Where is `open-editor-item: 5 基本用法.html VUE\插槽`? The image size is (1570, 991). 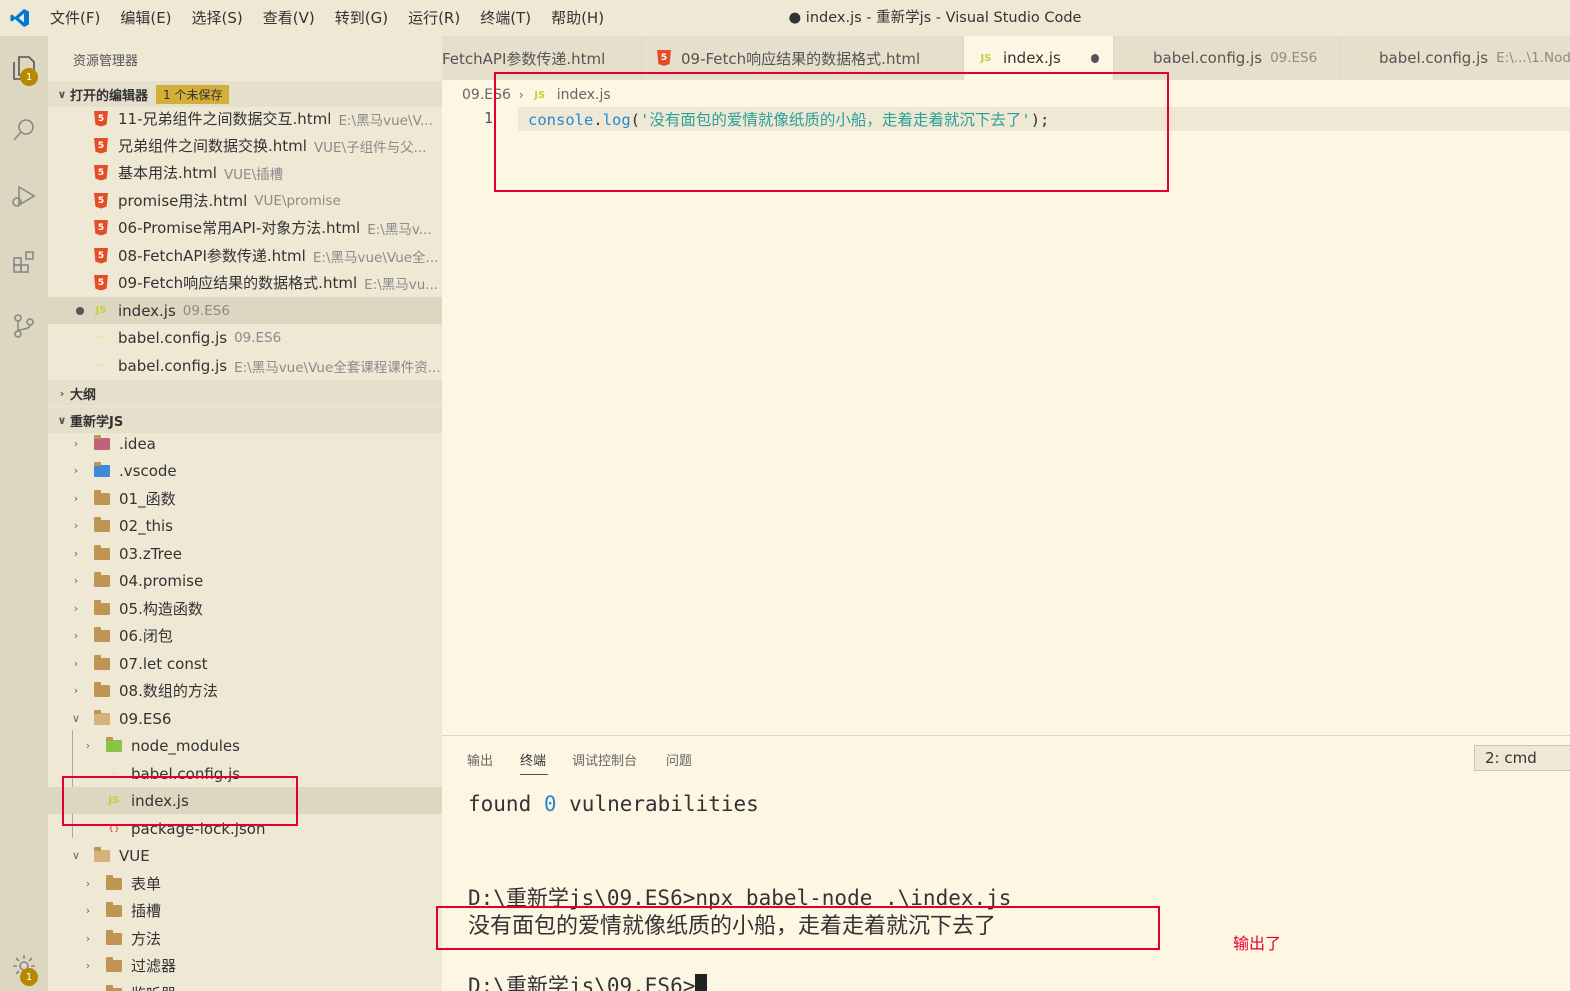
open-editor-item: 5 基本用法.html VUE\插槽 is located at coordinates (245, 172).